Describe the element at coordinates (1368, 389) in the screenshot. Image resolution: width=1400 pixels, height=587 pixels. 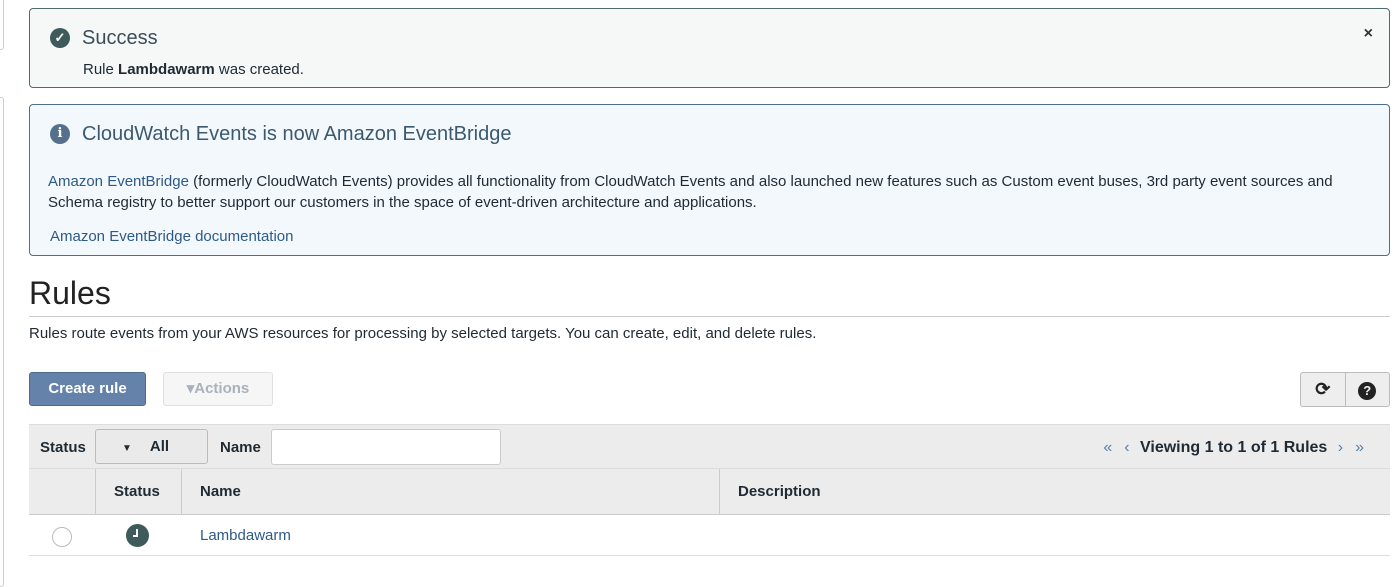
I see `help-icon: ?` at that location.